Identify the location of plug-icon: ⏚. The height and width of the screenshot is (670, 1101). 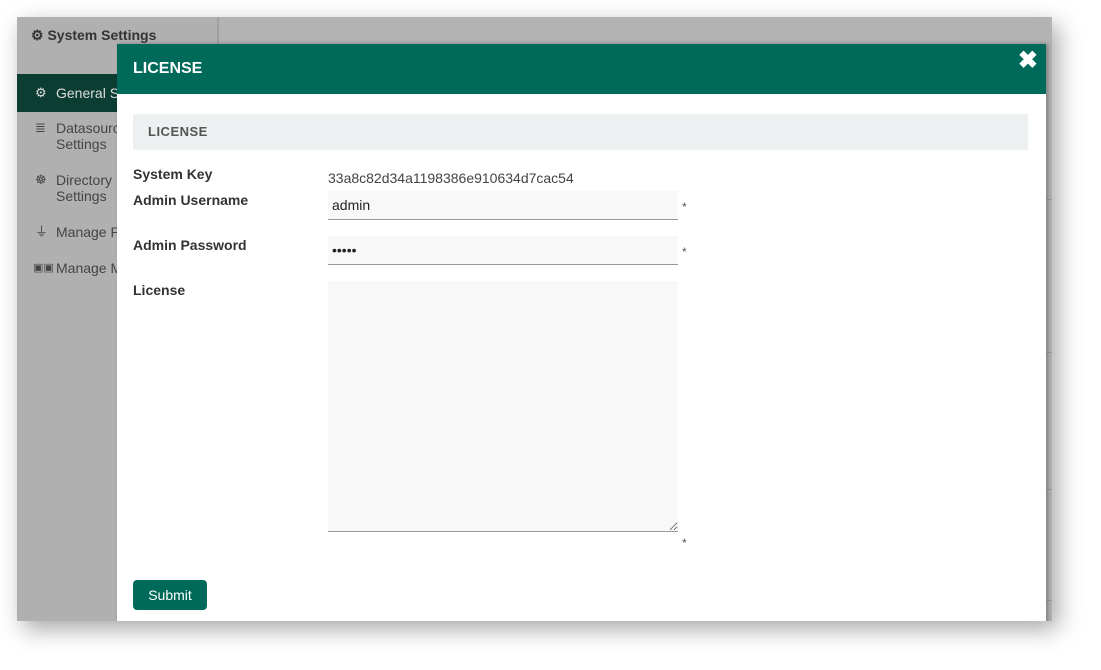
(42, 231).